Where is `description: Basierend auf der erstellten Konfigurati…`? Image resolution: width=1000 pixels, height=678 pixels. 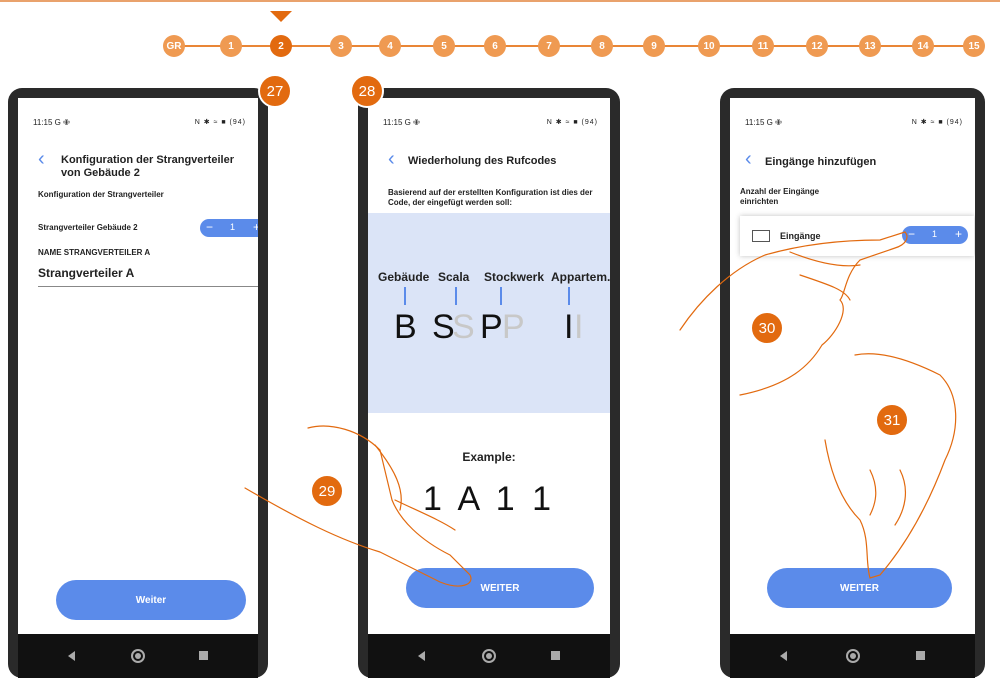 description: Basierend auf der erstellten Konfigurati… is located at coordinates (490, 197).